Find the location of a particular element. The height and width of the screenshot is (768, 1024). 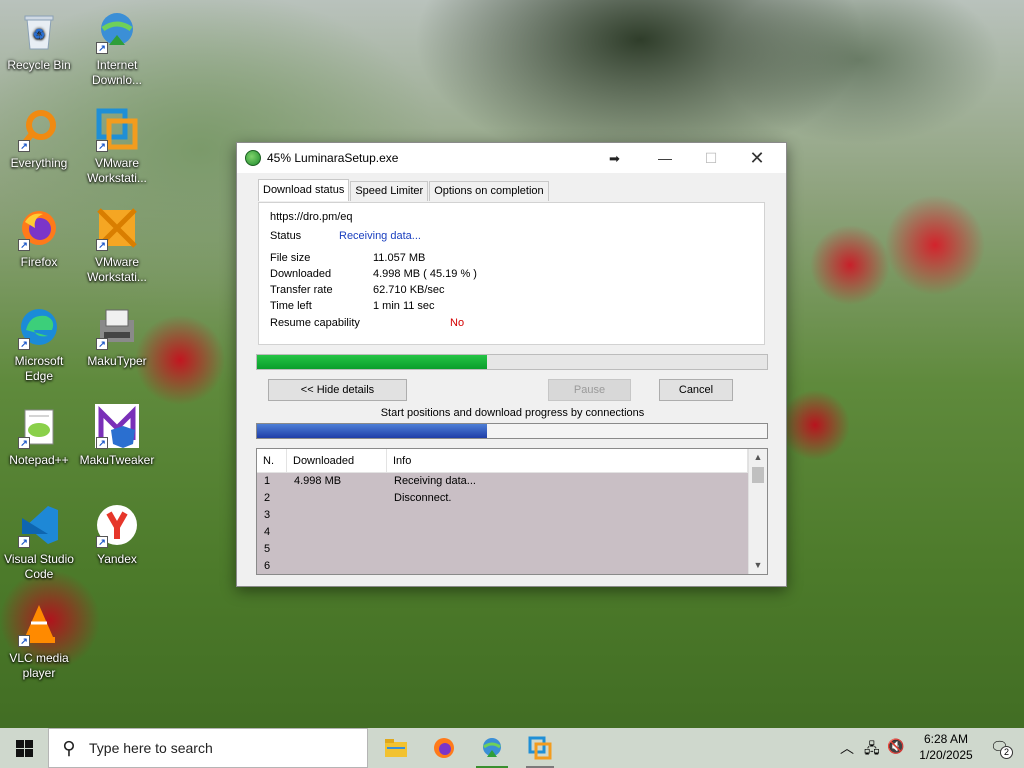

desktop-icon-yandex: ↗ Yandex is located at coordinates (117, 534).